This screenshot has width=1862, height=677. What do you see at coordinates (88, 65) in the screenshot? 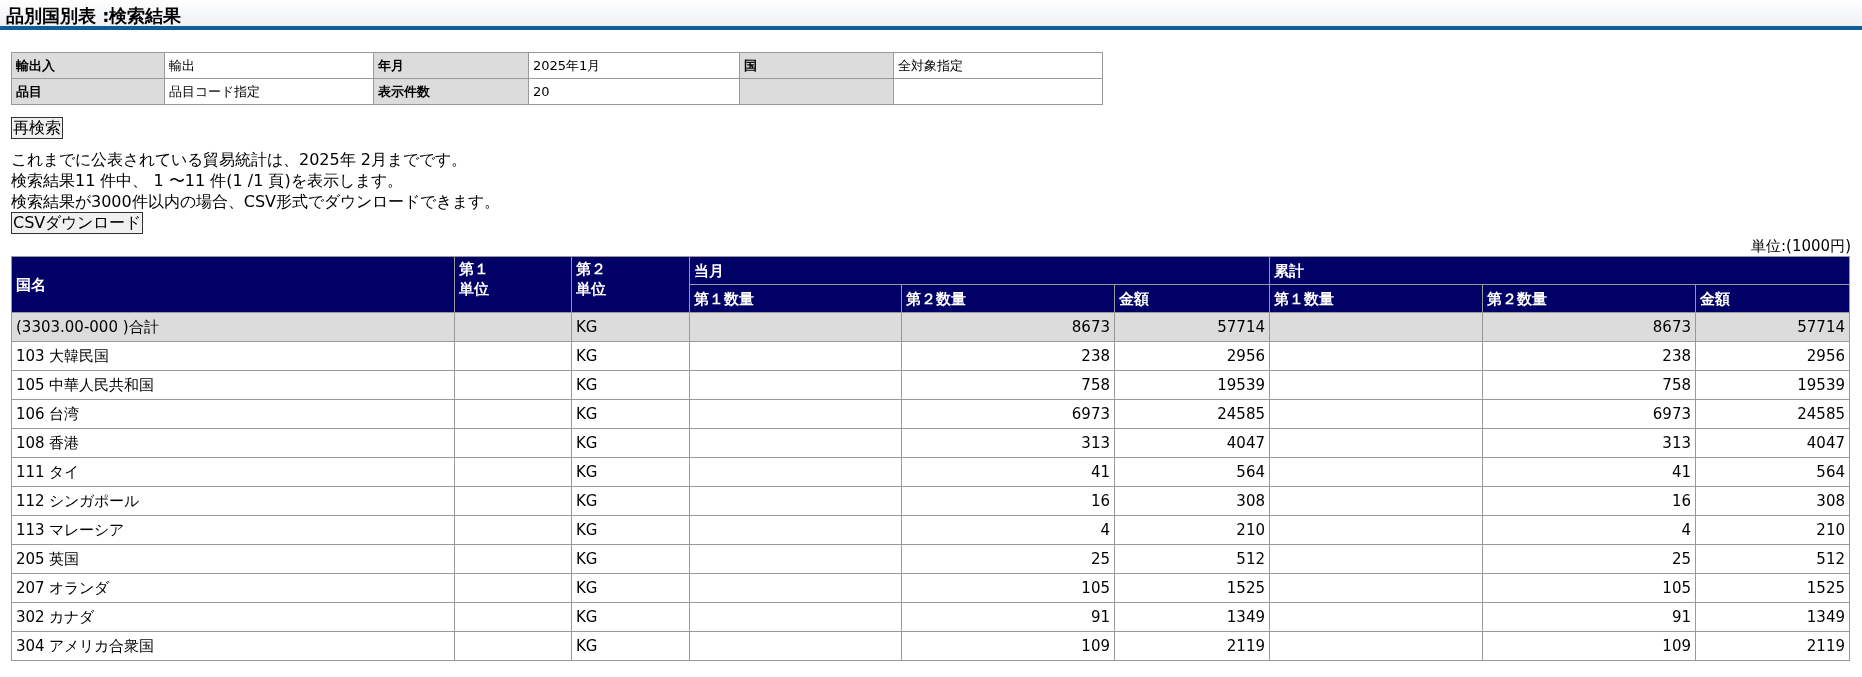
I see `condition-label: 輸出入` at bounding box center [88, 65].